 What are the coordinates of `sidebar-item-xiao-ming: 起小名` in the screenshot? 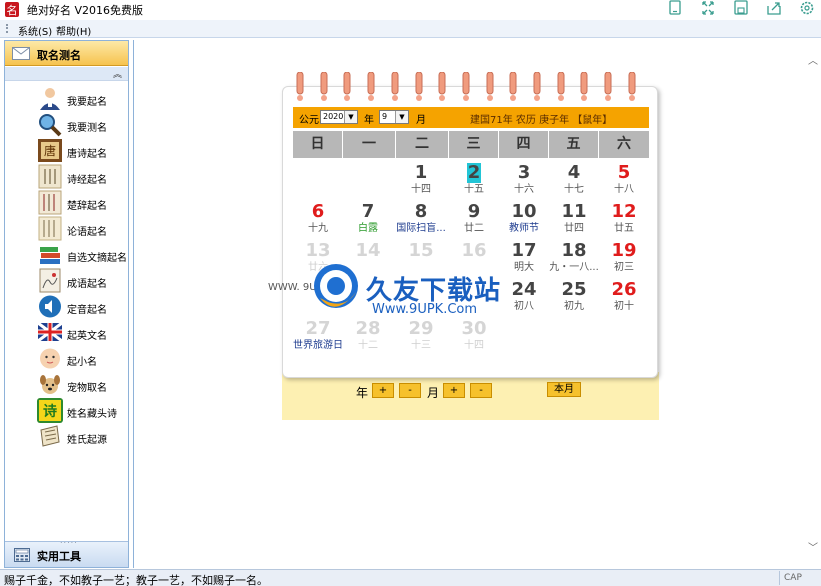 It's located at (66, 359).